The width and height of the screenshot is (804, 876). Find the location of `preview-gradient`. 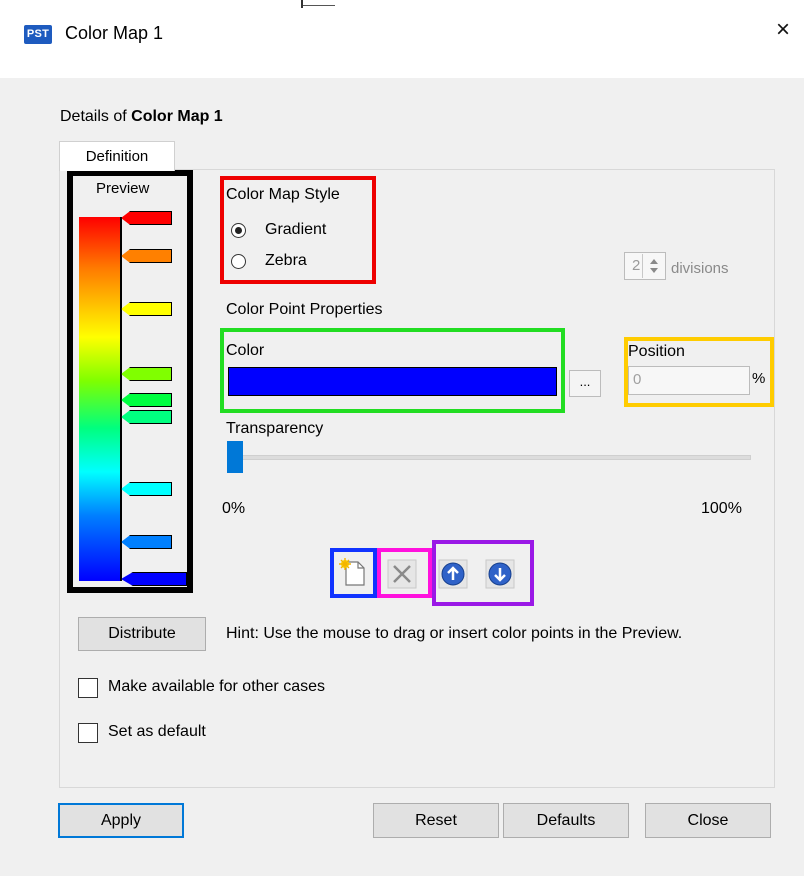

preview-gradient is located at coordinates (99, 399).